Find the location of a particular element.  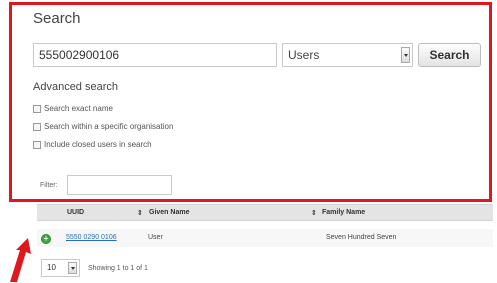

option-specific-organisation: Search within a specific organisation is located at coordinates (103, 126).